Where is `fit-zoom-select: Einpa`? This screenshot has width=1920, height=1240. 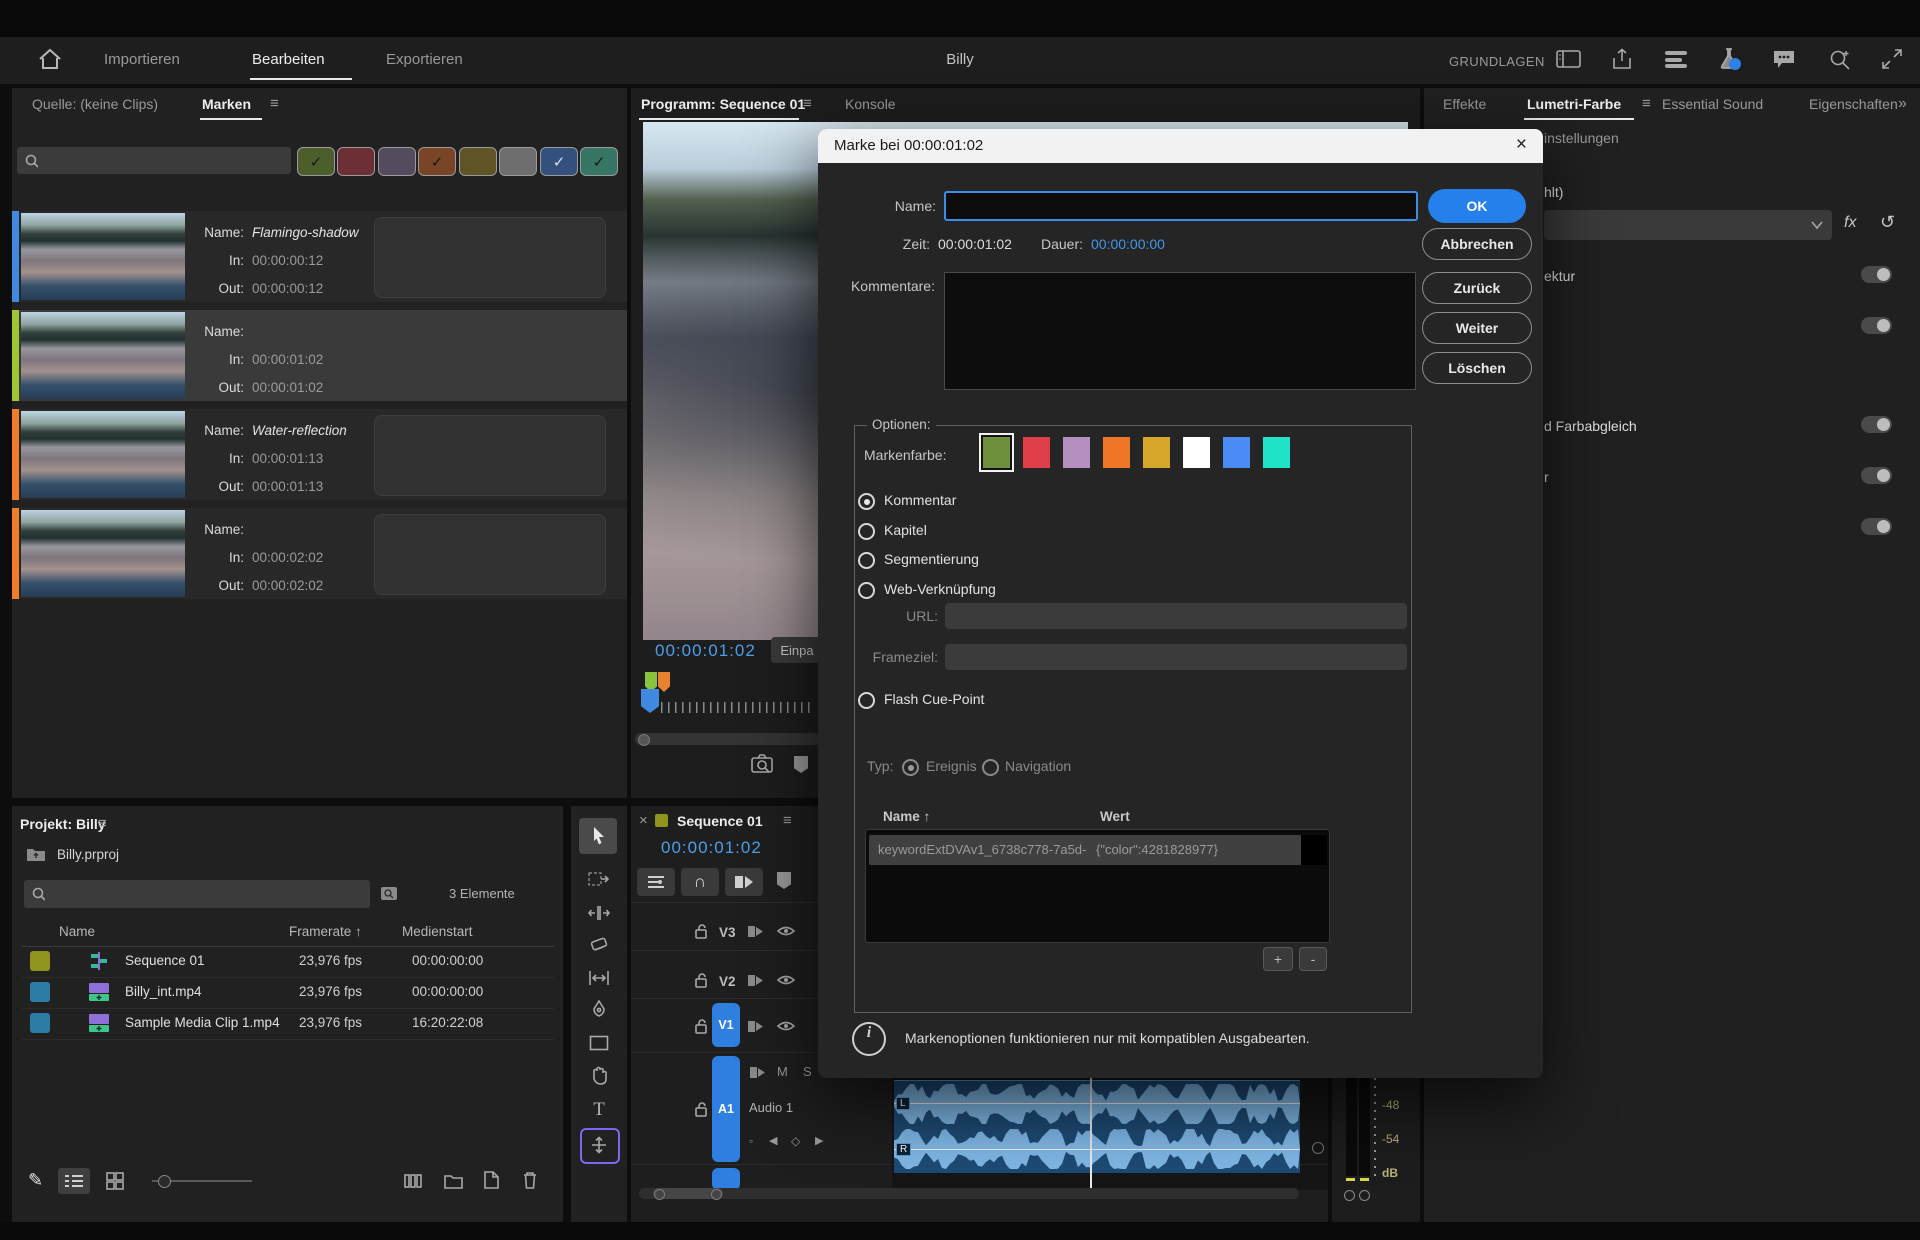 fit-zoom-select: Einpa is located at coordinates (797, 650).